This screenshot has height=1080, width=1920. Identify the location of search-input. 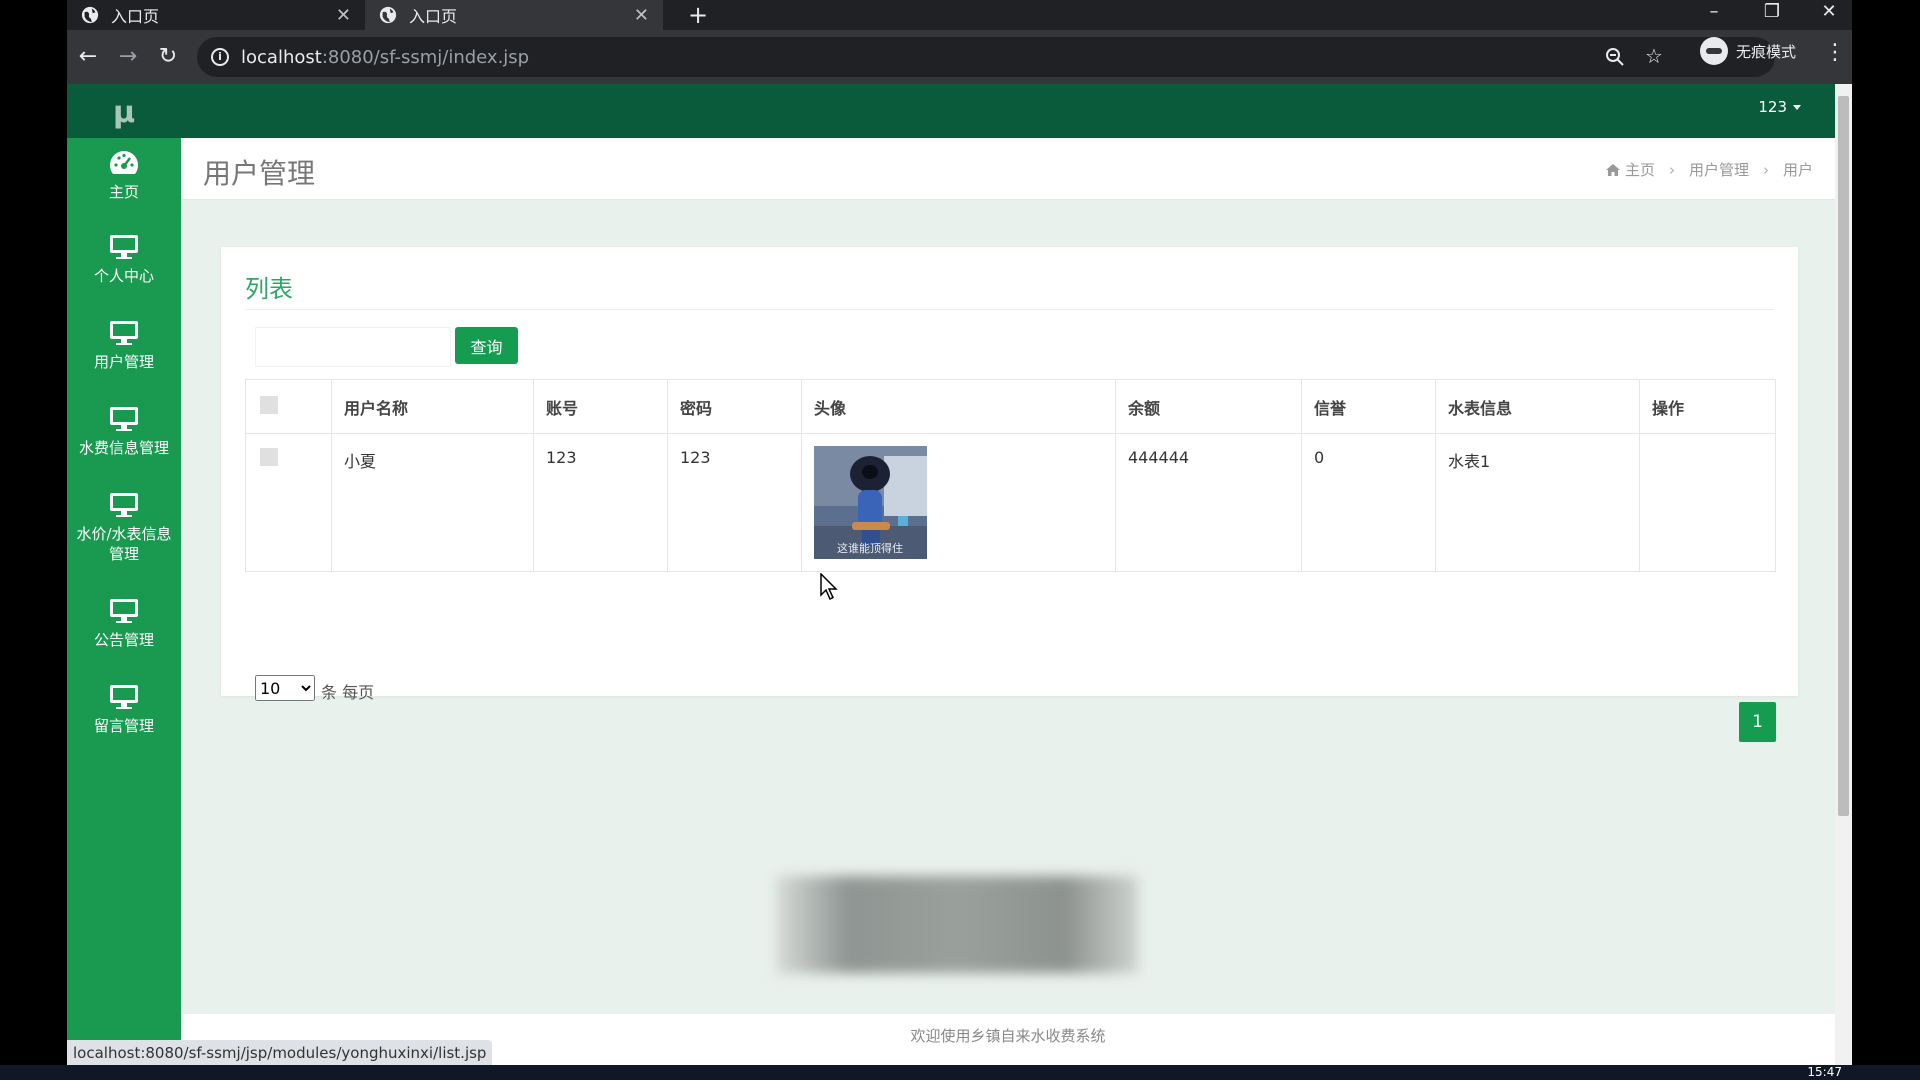
(353, 347).